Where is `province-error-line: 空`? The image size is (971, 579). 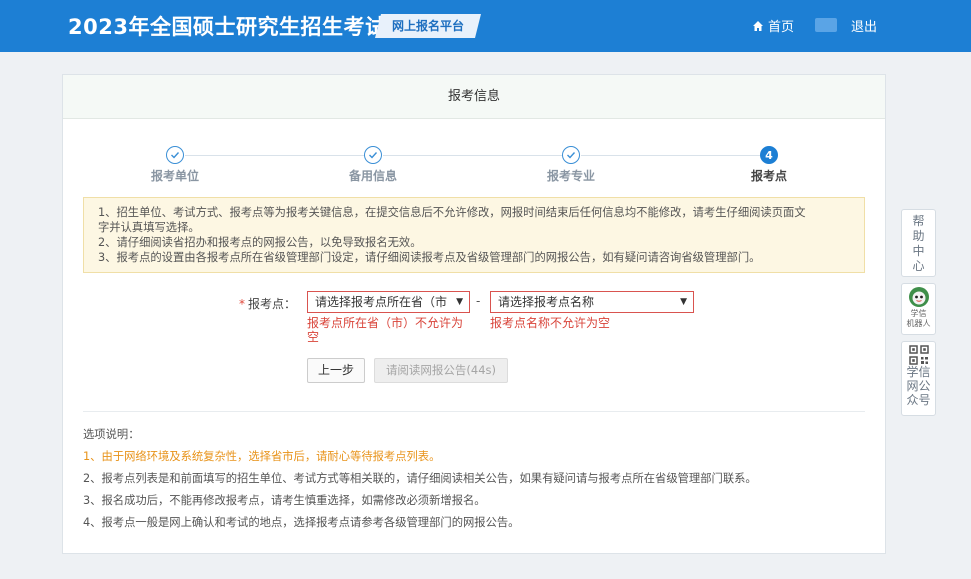
province-error-line: 空 is located at coordinates (313, 337).